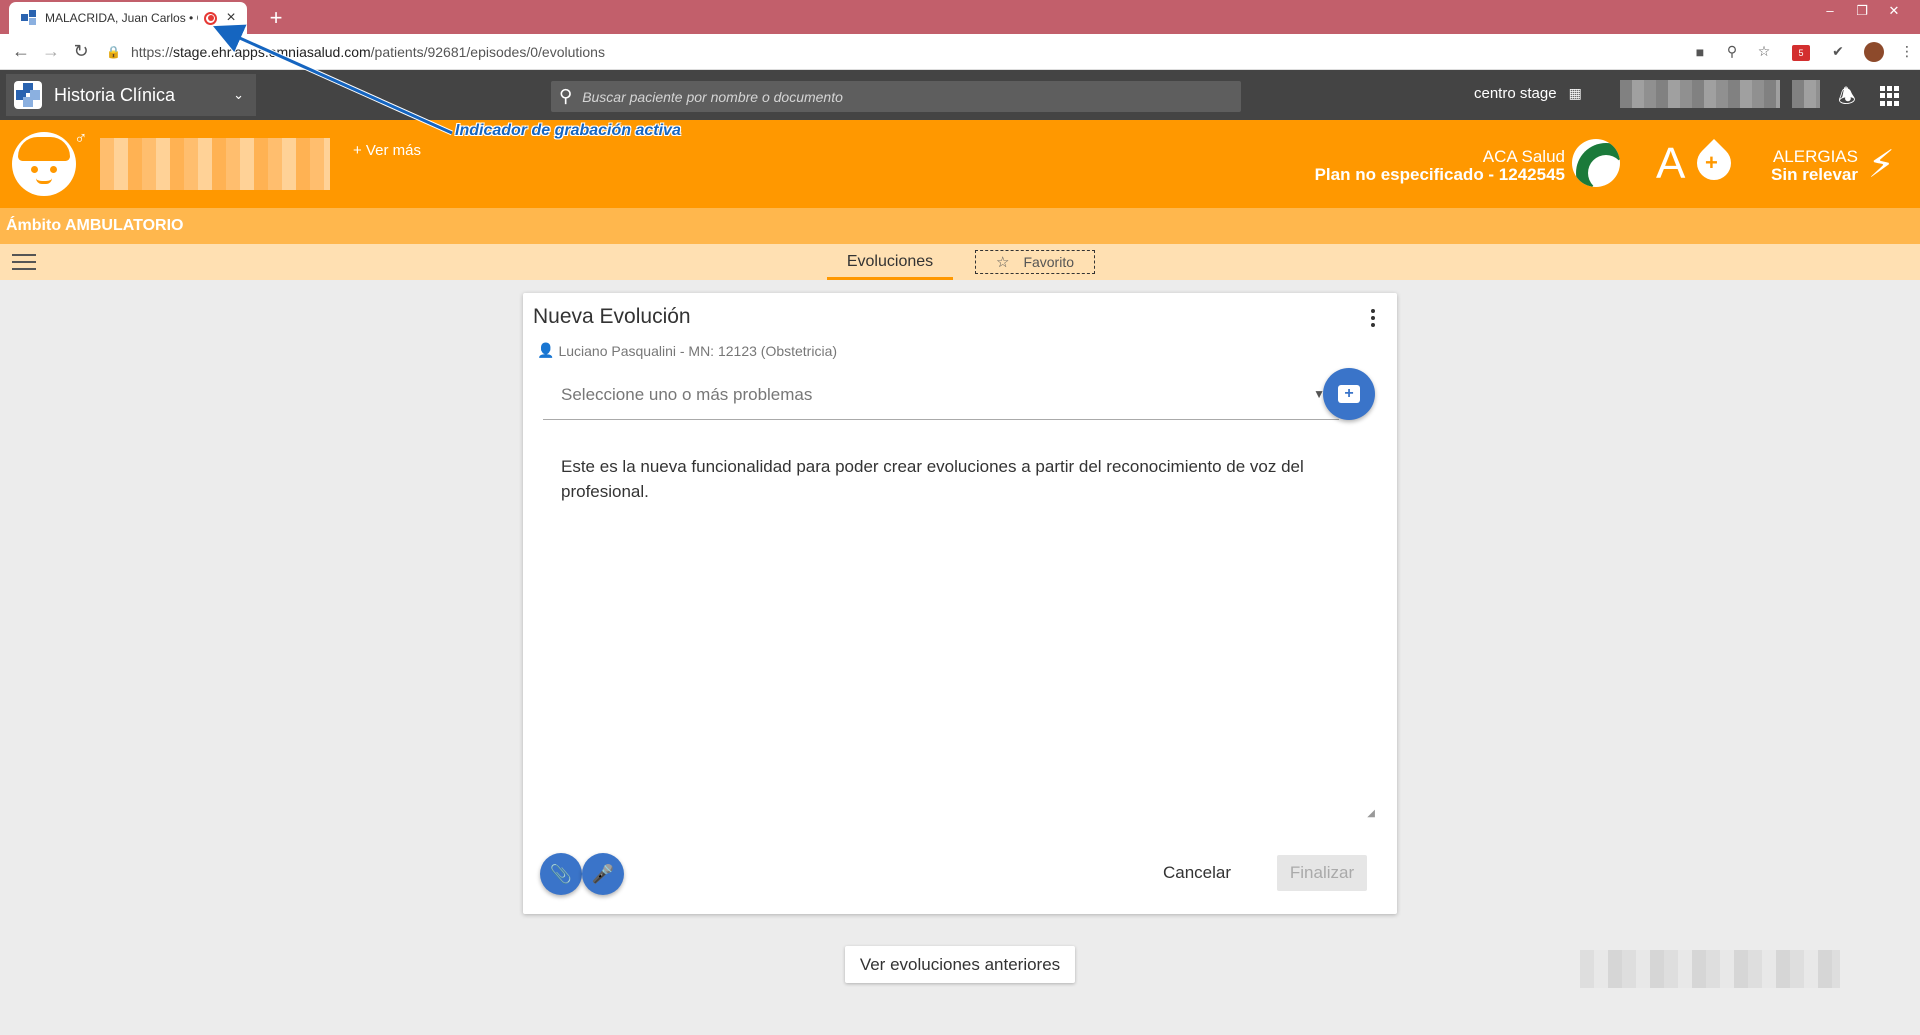 The height and width of the screenshot is (1035, 1920). Describe the element at coordinates (687, 394) in the screenshot. I see `problems-placeholder: Seleccione uno o más problemas` at that location.